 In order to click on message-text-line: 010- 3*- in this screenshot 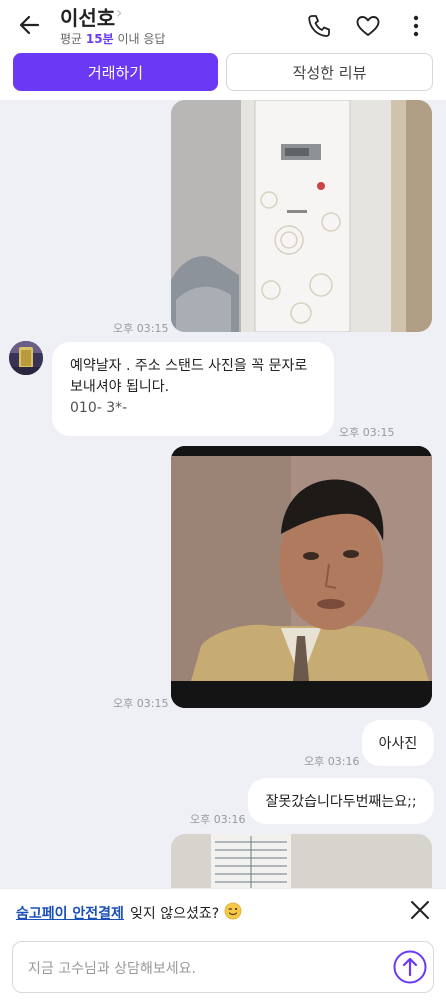, I will do `click(99, 408)`.